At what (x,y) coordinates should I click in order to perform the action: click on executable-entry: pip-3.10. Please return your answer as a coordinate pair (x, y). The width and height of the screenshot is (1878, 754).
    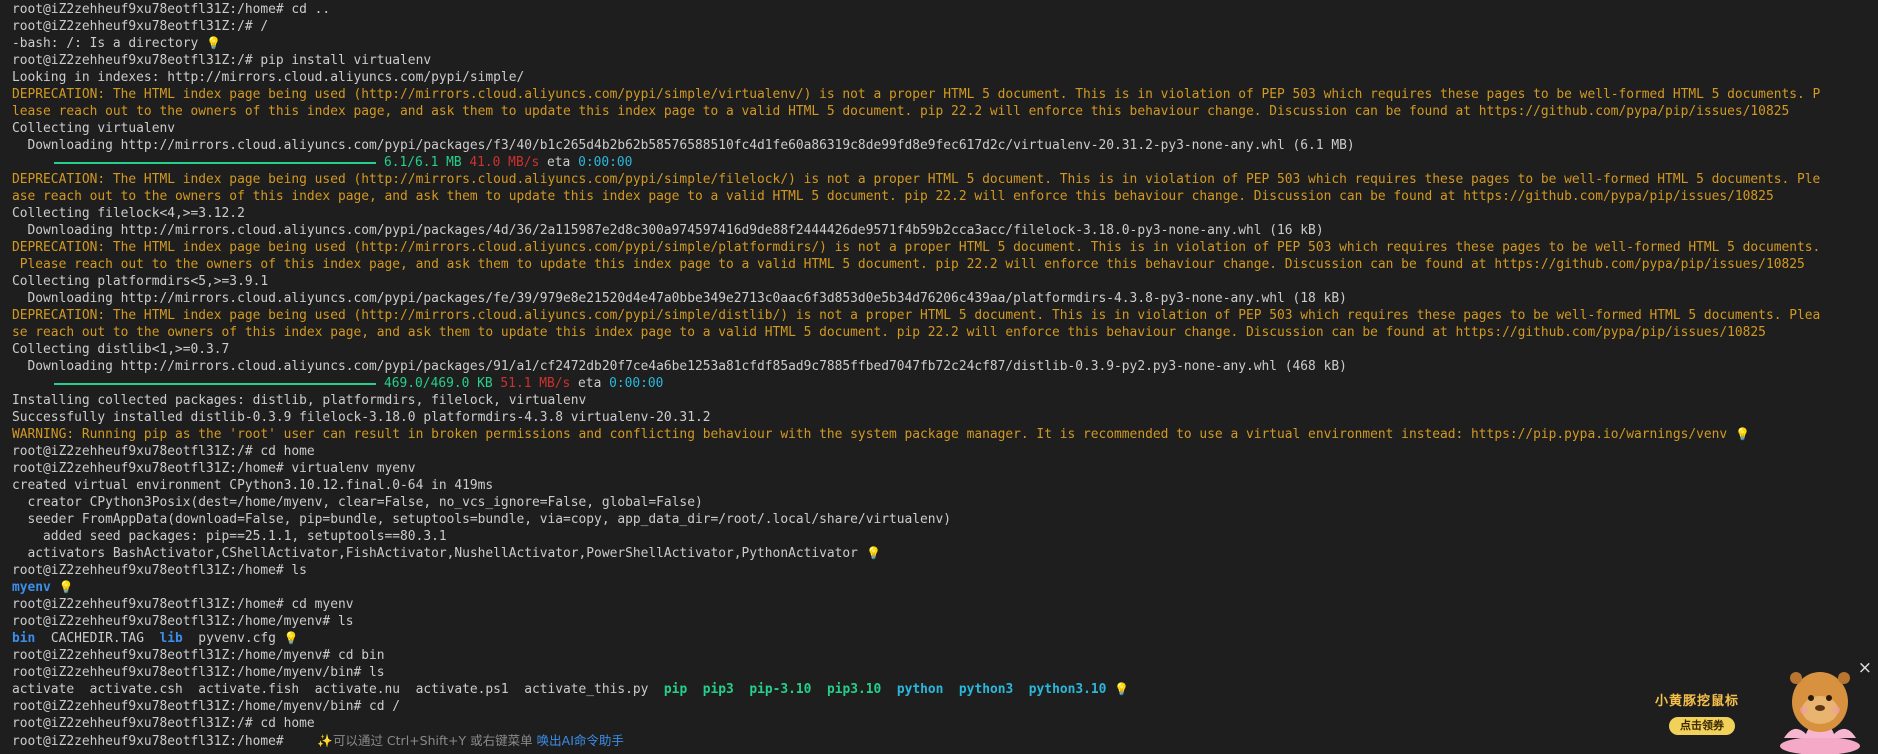
    Looking at the image, I should click on (780, 689).